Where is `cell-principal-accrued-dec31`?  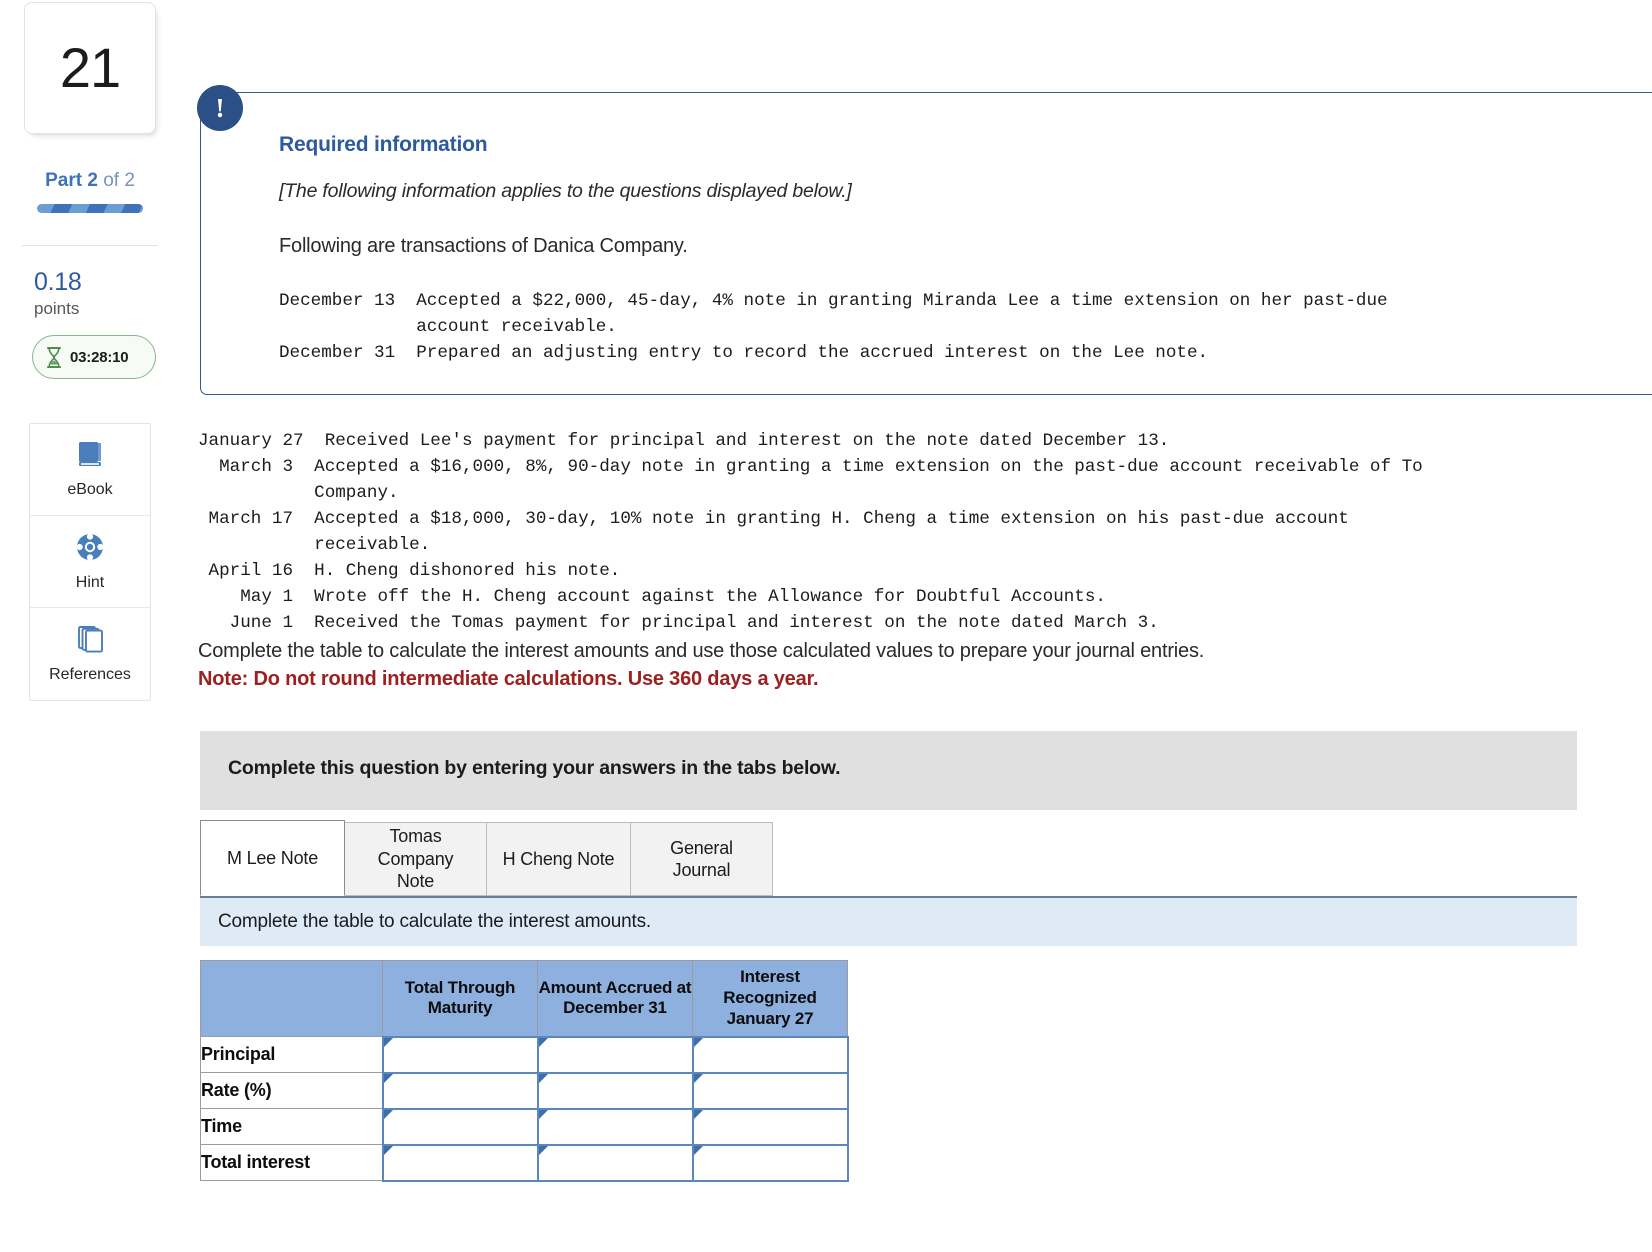
cell-principal-accrued-dec31 is located at coordinates (615, 1054).